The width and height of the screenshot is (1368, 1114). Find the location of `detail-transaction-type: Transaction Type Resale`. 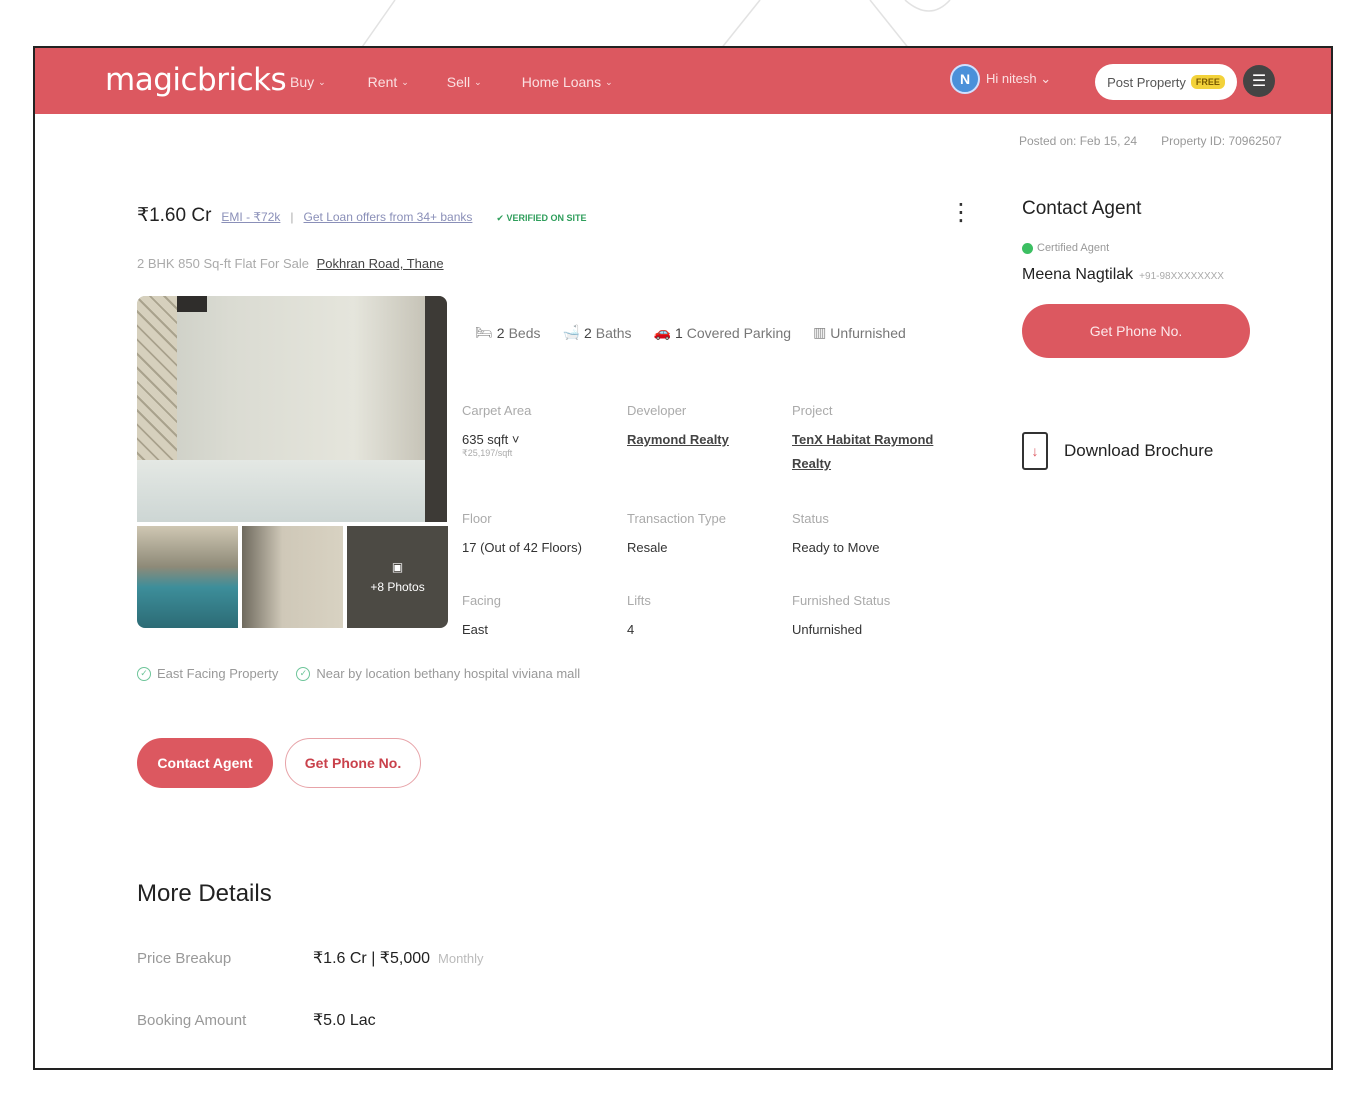

detail-transaction-type: Transaction Type Resale is located at coordinates (676, 533).